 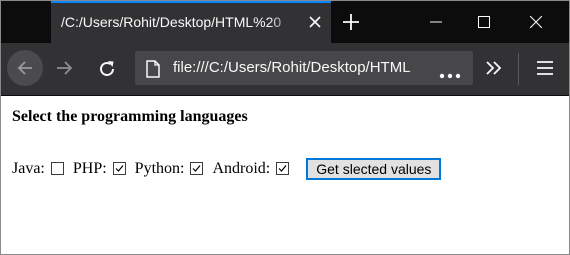 What do you see at coordinates (28, 168) in the screenshot?
I see `java-label: Java:` at bounding box center [28, 168].